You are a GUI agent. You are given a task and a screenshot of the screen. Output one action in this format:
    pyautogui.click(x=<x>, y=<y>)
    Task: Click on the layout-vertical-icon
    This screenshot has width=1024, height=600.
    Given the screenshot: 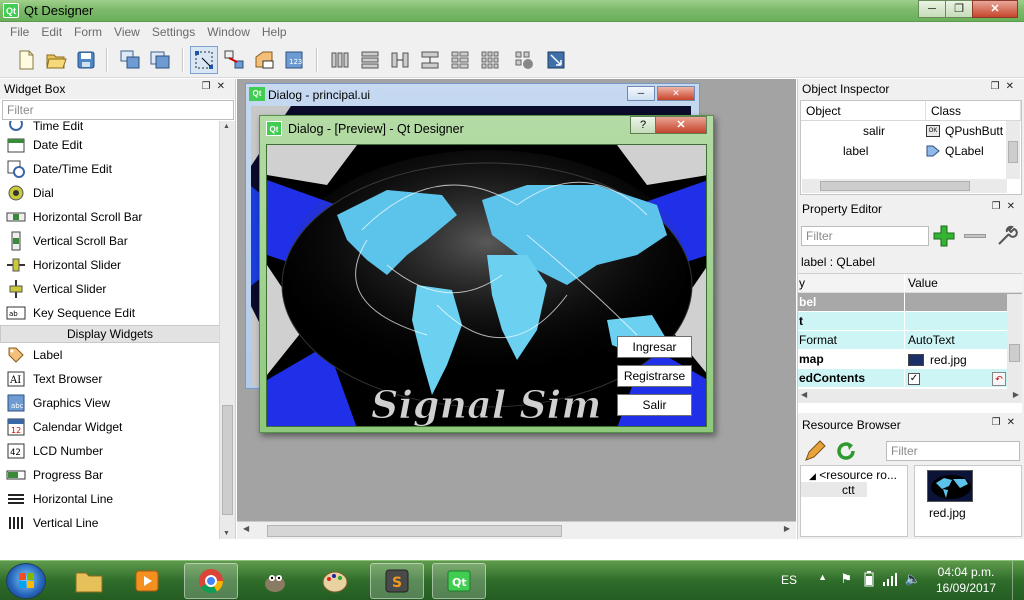 What is the action you would take?
    pyautogui.click(x=370, y=60)
    